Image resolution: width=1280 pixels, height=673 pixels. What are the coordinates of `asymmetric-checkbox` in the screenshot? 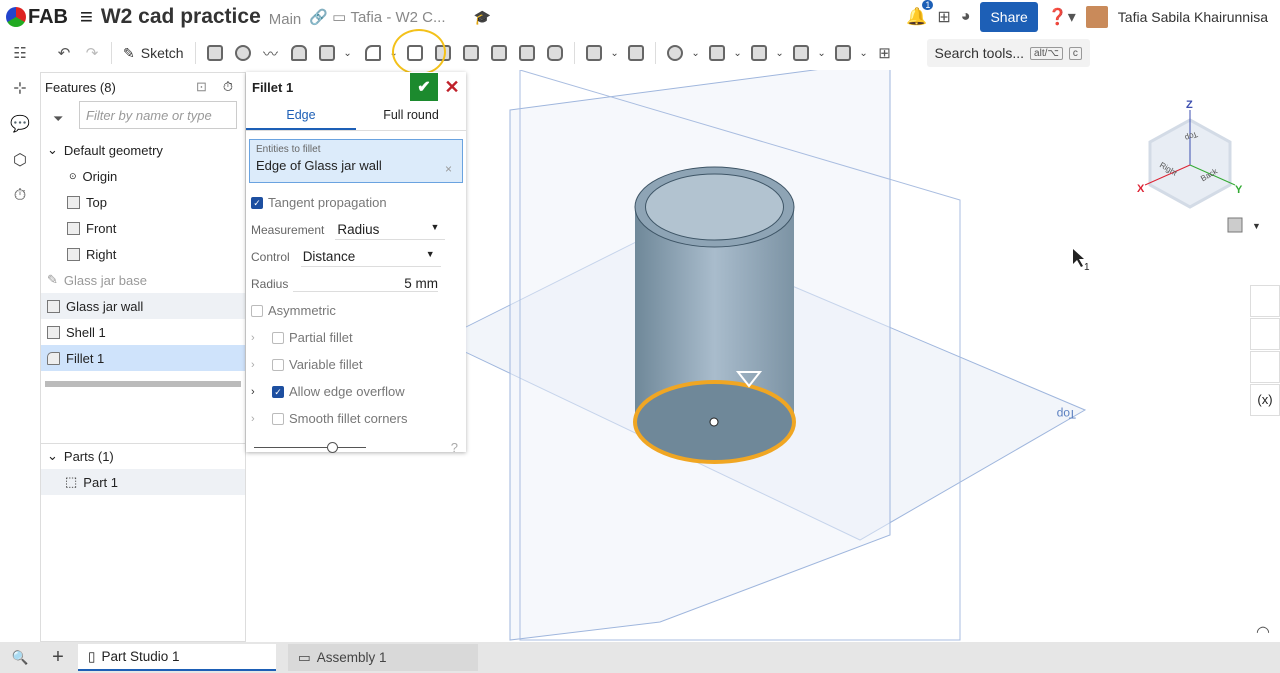 It's located at (257, 310).